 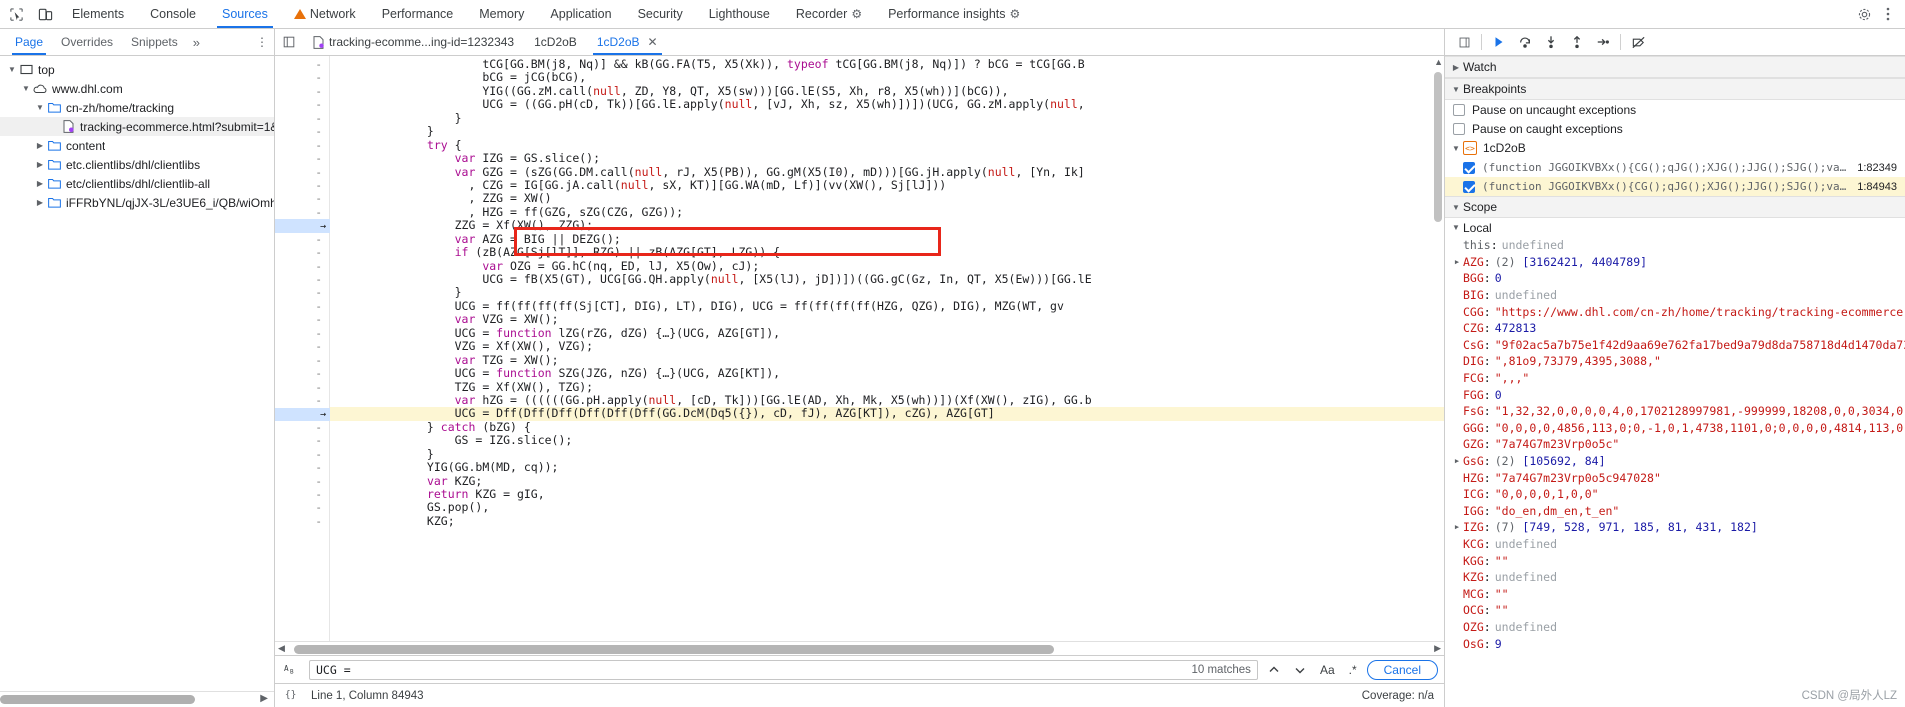 I want to click on code-line: bCG = jCG(bCG),, so click(x=887, y=77).